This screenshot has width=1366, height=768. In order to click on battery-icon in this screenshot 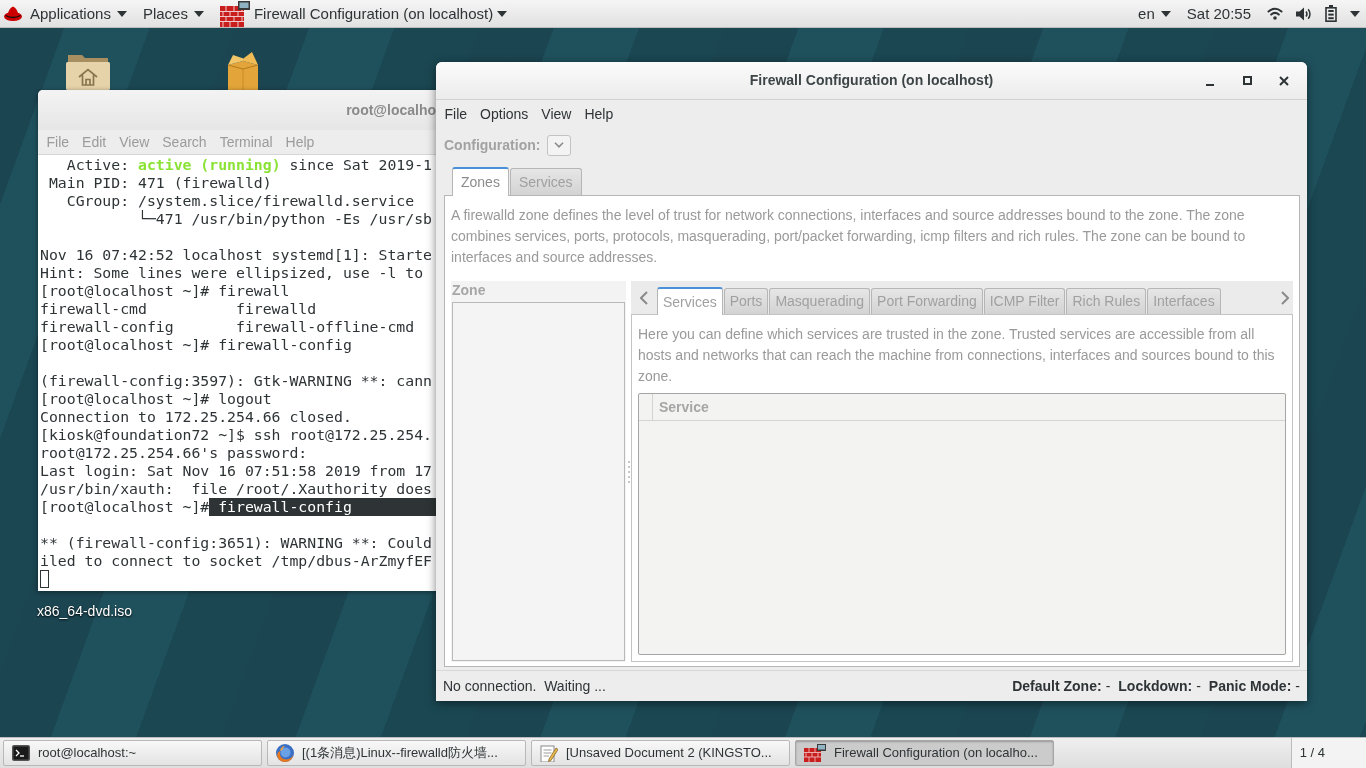, I will do `click(1331, 13)`.